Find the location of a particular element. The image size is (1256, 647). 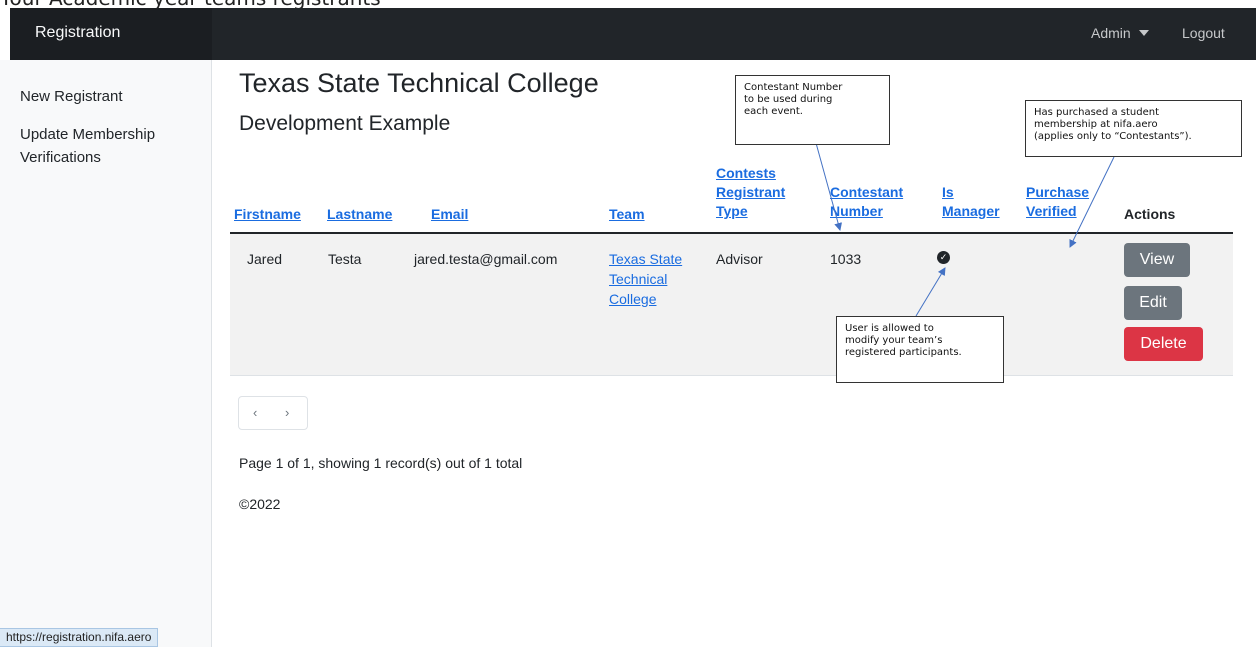

cropped-caption: Your Academic year teams registrants is located at coordinates (350, 4).